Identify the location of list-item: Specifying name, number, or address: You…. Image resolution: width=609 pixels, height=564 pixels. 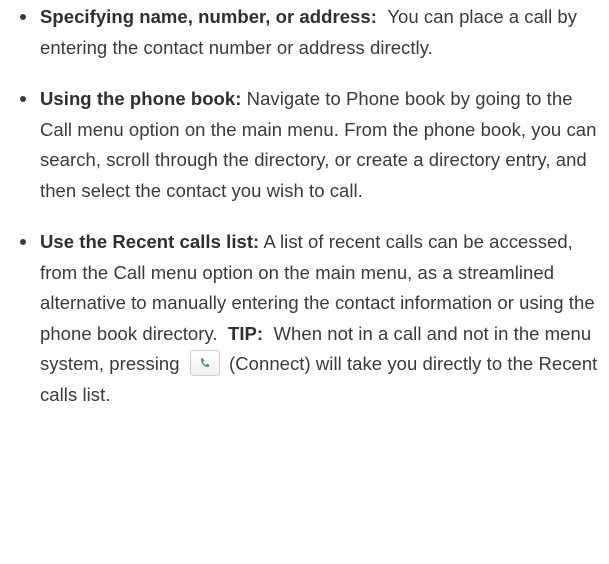
(310, 32).